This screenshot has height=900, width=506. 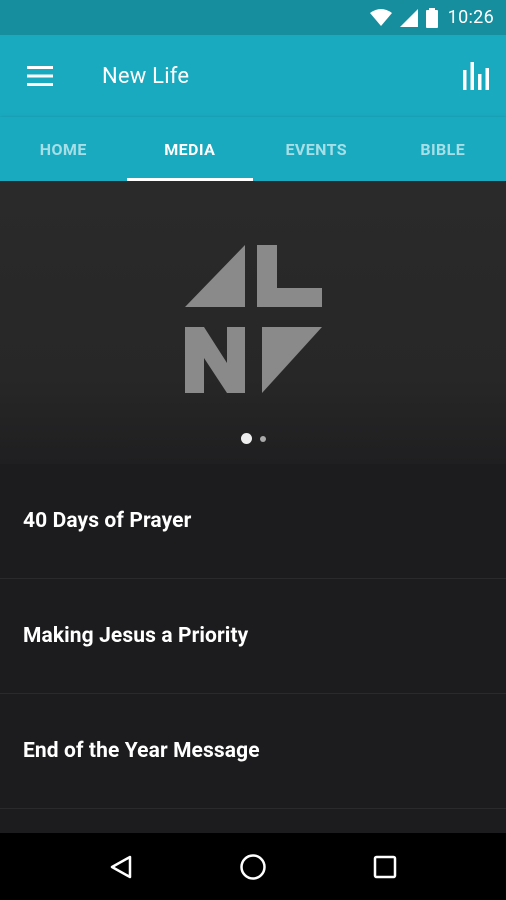 What do you see at coordinates (380, 17) in the screenshot?
I see `wifi-icon` at bounding box center [380, 17].